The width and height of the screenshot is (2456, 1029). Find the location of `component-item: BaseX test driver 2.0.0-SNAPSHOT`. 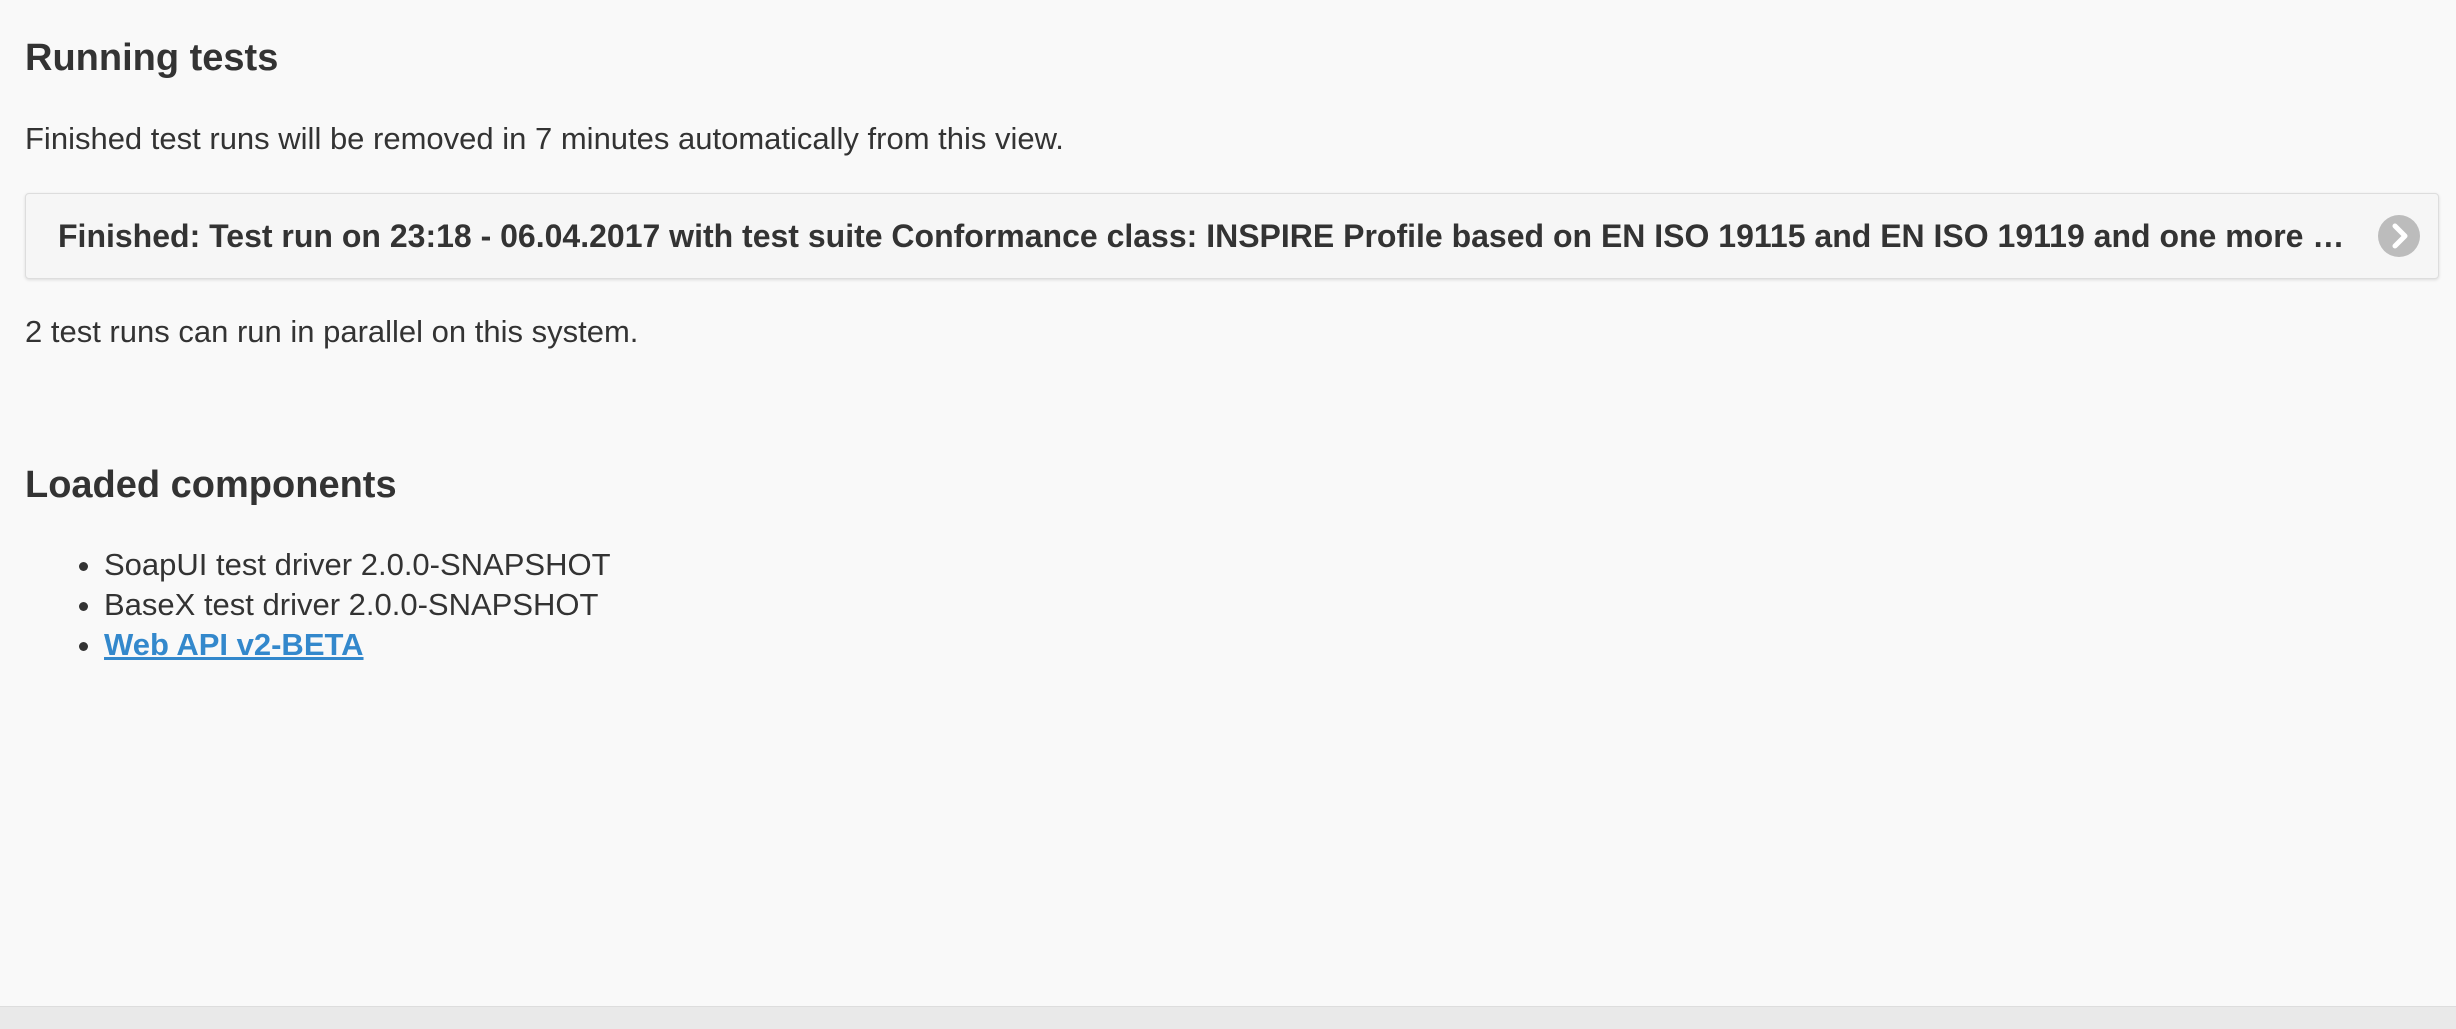

component-item: BaseX test driver 2.0.0-SNAPSHOT is located at coordinates (357, 605).